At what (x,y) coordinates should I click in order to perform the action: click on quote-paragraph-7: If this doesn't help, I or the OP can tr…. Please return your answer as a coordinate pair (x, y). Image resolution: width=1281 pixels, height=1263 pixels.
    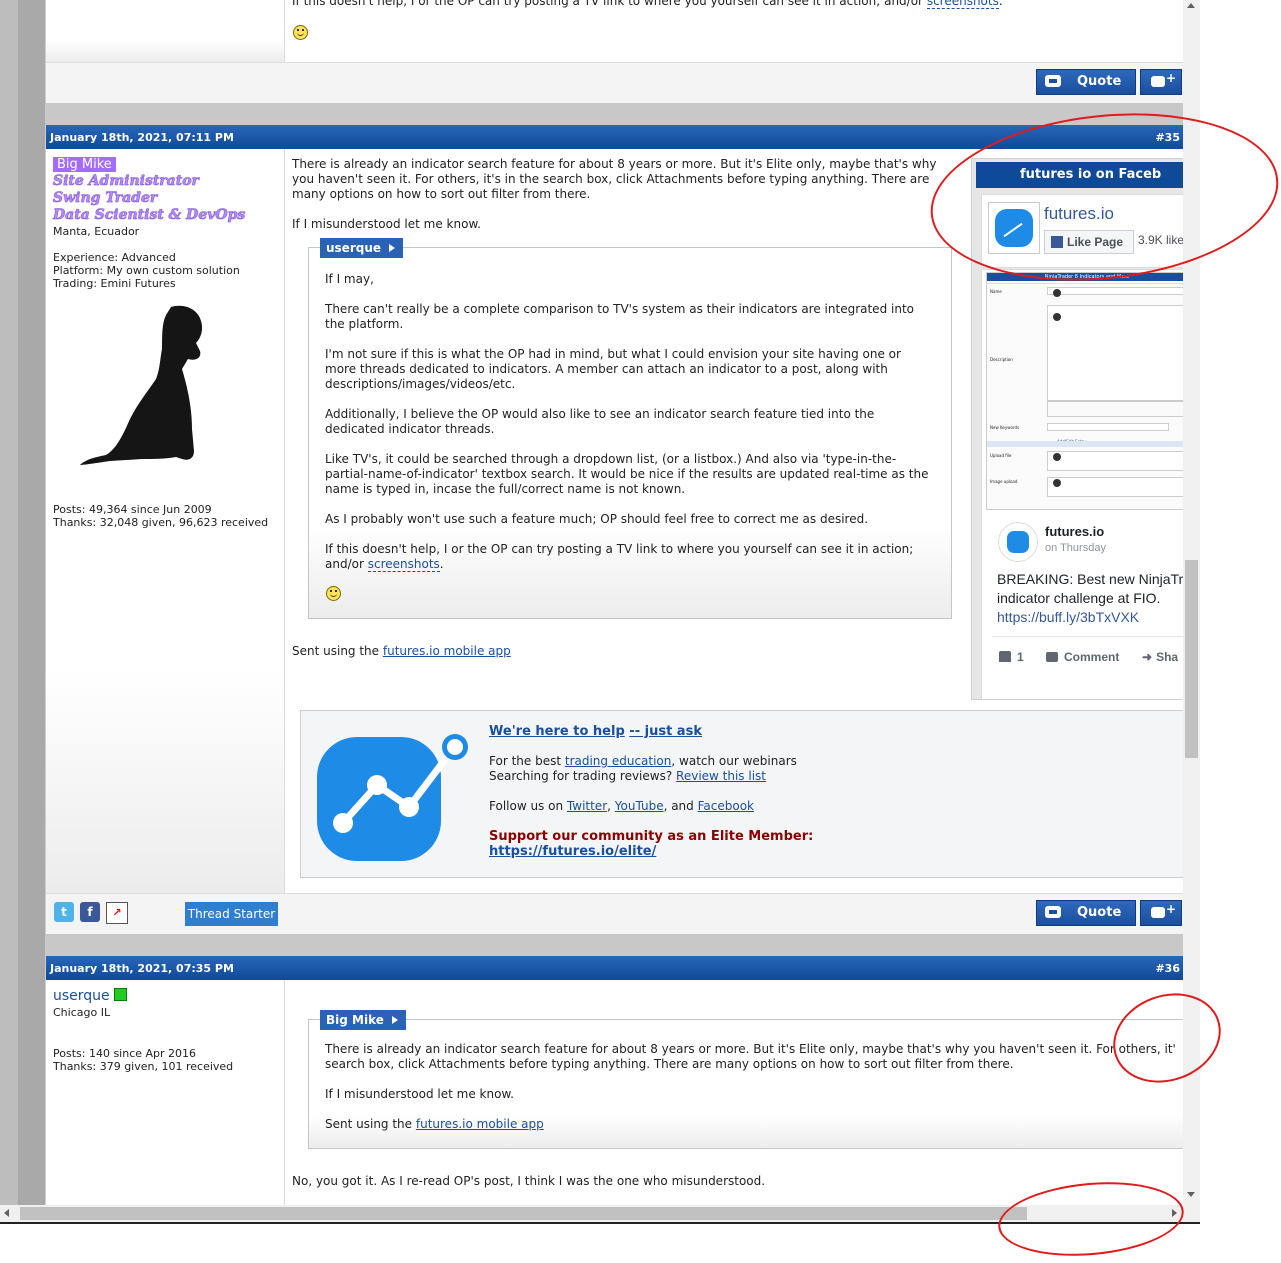
    Looking at the image, I should click on (619, 557).